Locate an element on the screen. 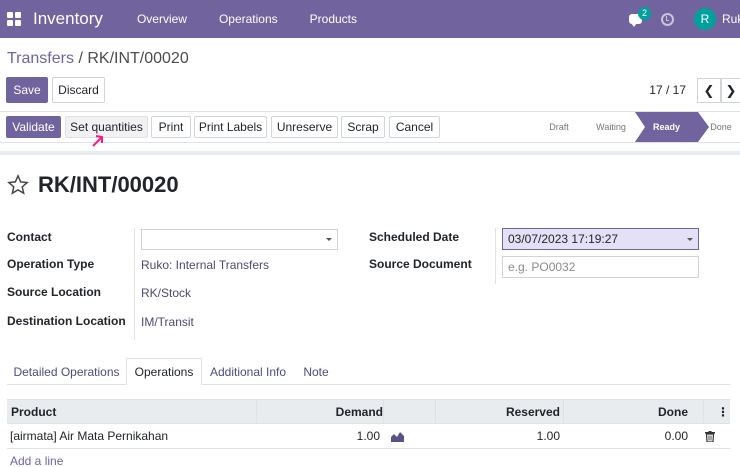 The width and height of the screenshot is (740, 467). right-group-divider is located at coordinates (495, 256).